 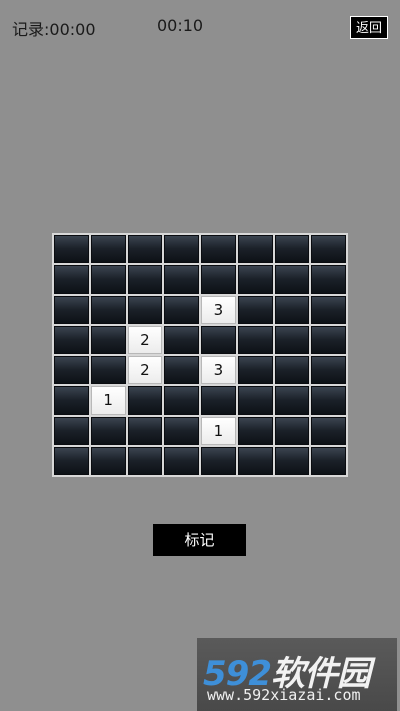 I want to click on watermark-logo: 592软件园 www.592xiazai.com, so click(x=297, y=674).